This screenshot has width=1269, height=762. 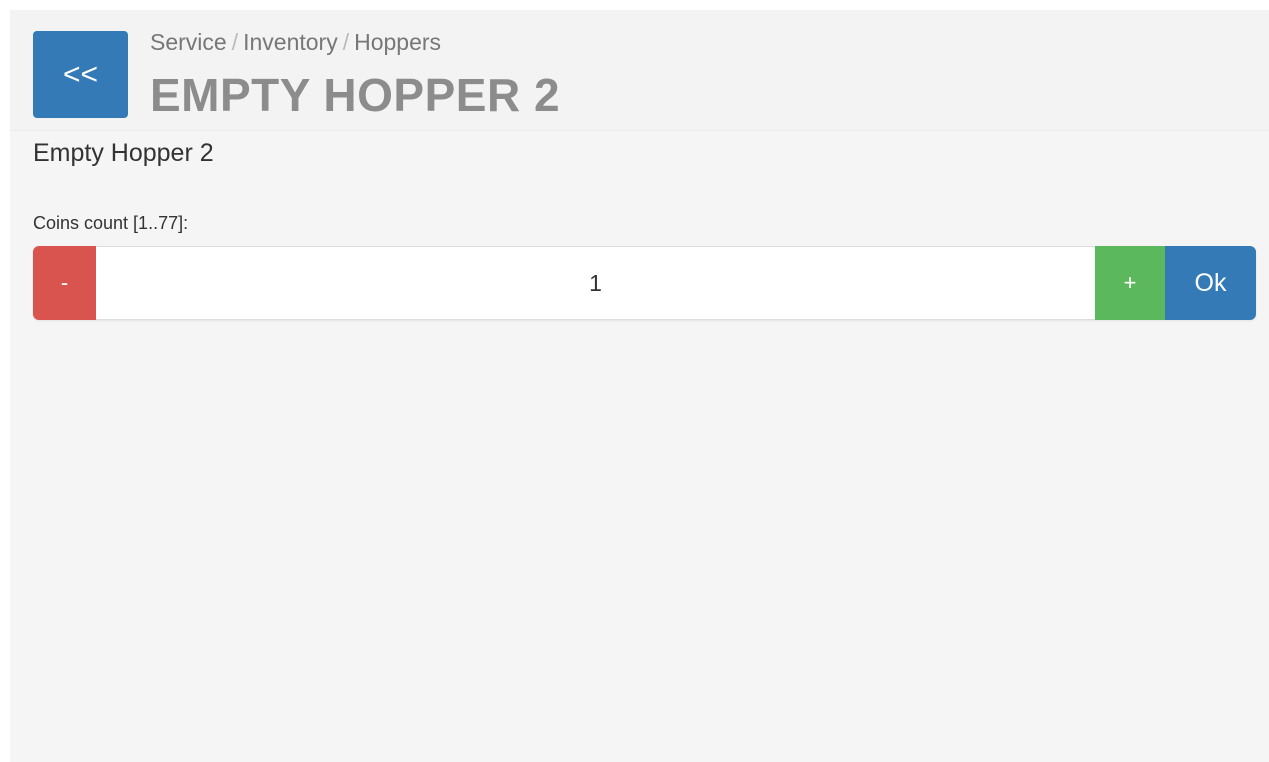 What do you see at coordinates (1130, 283) in the screenshot?
I see `increment-button: +` at bounding box center [1130, 283].